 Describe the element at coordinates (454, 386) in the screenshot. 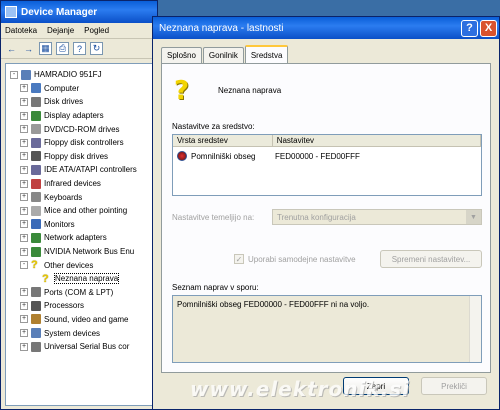

I see `cancel-button: Prekliči` at that location.